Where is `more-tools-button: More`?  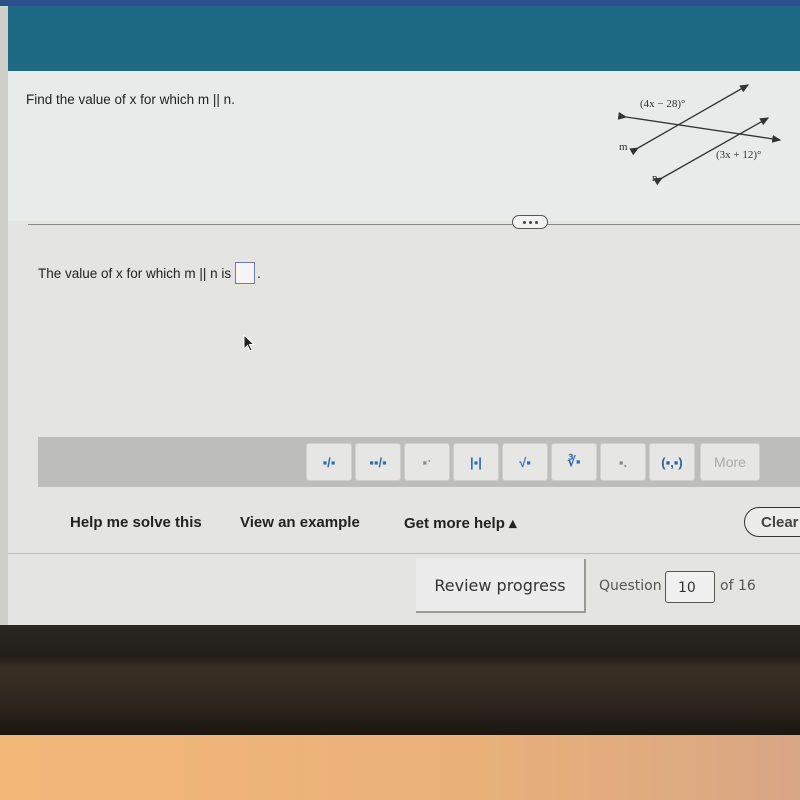
more-tools-button: More is located at coordinates (730, 462).